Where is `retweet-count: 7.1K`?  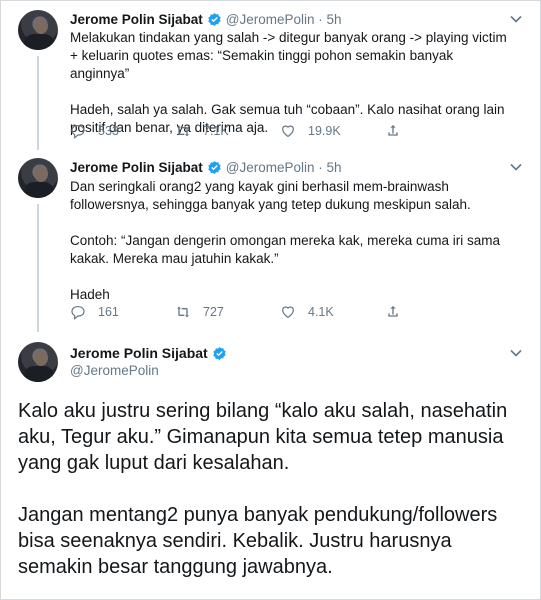
retweet-count: 7.1K is located at coordinates (216, 131).